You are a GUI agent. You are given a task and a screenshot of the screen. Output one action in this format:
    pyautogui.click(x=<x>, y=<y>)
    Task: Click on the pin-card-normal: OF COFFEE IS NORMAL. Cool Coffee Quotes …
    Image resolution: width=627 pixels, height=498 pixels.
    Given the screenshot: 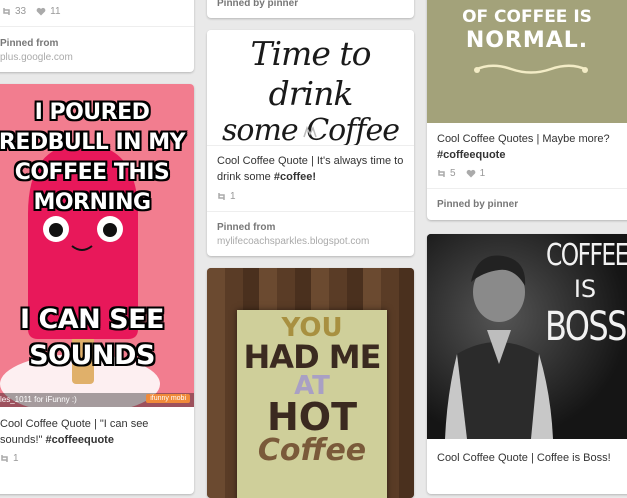 What is the action you would take?
    pyautogui.click(x=527, y=110)
    